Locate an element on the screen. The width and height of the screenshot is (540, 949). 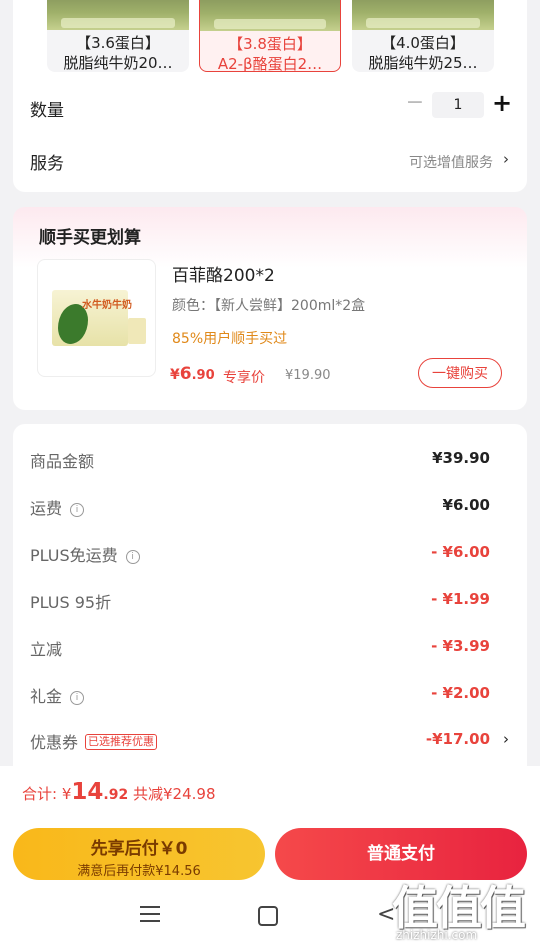
spec-option-title: 【3.6蛋白】 is located at coordinates (118, 43).